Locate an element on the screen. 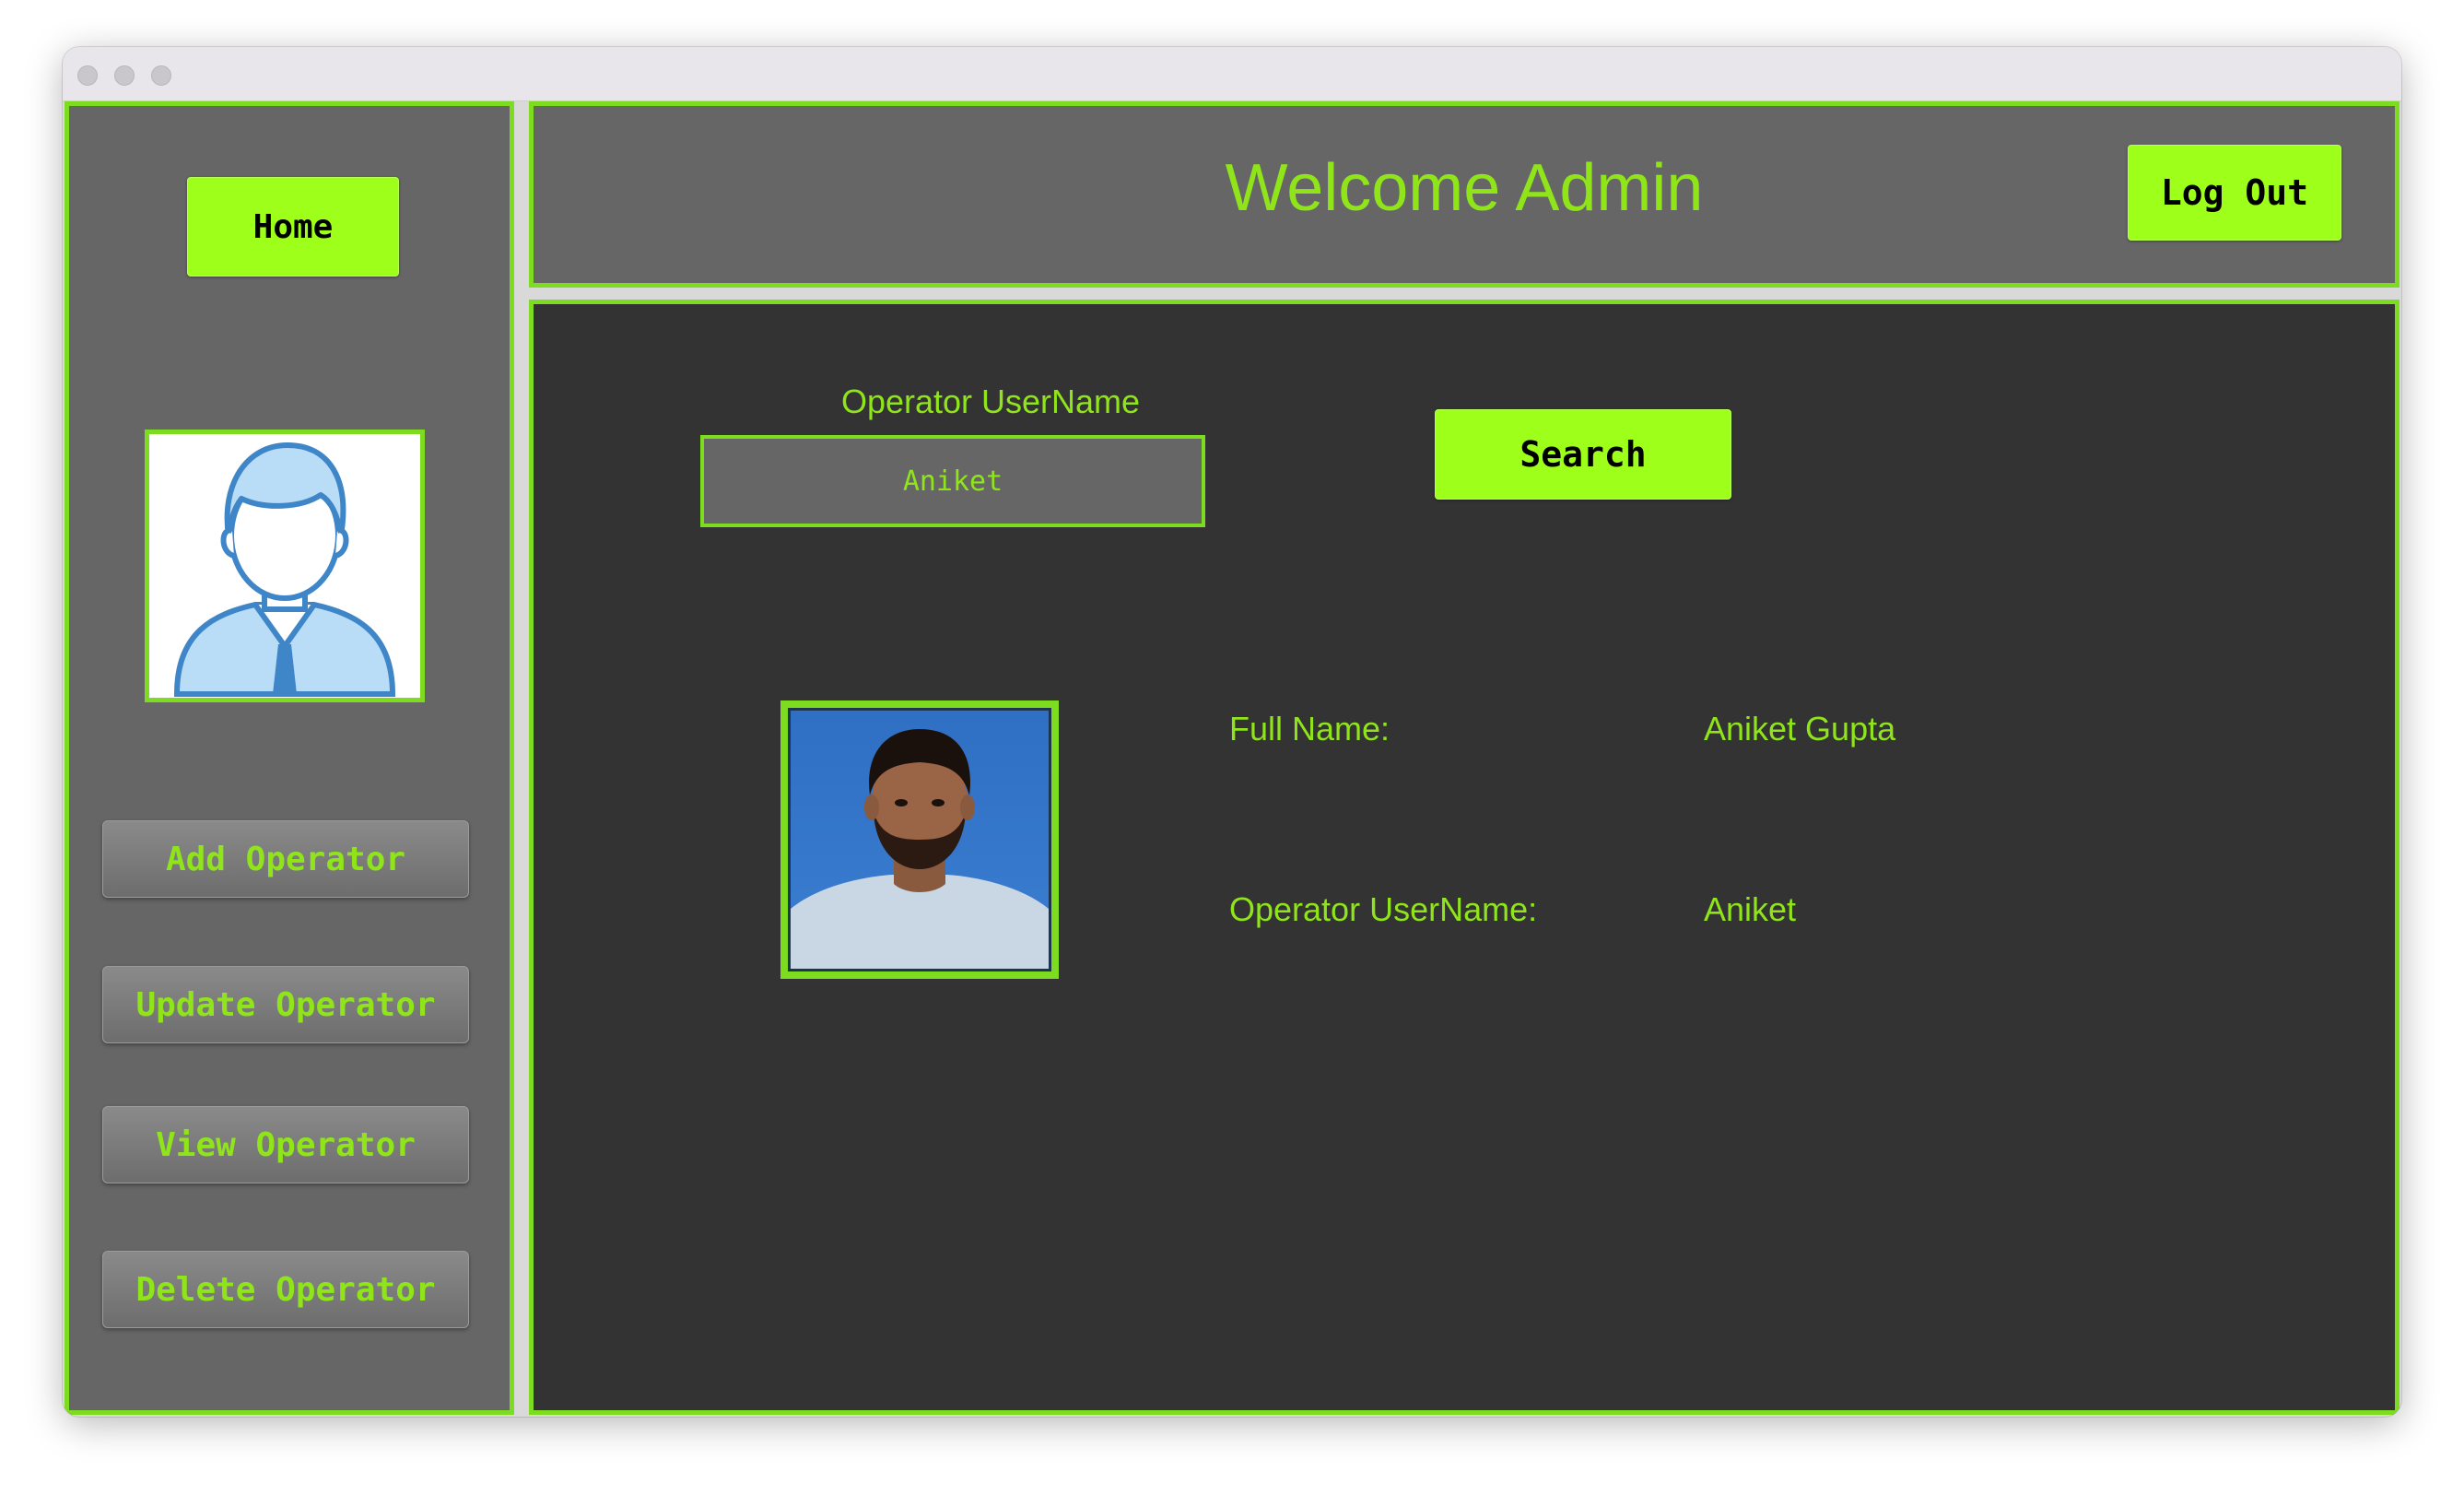 The height and width of the screenshot is (1495, 2464). title-bar is located at coordinates (1232, 74).